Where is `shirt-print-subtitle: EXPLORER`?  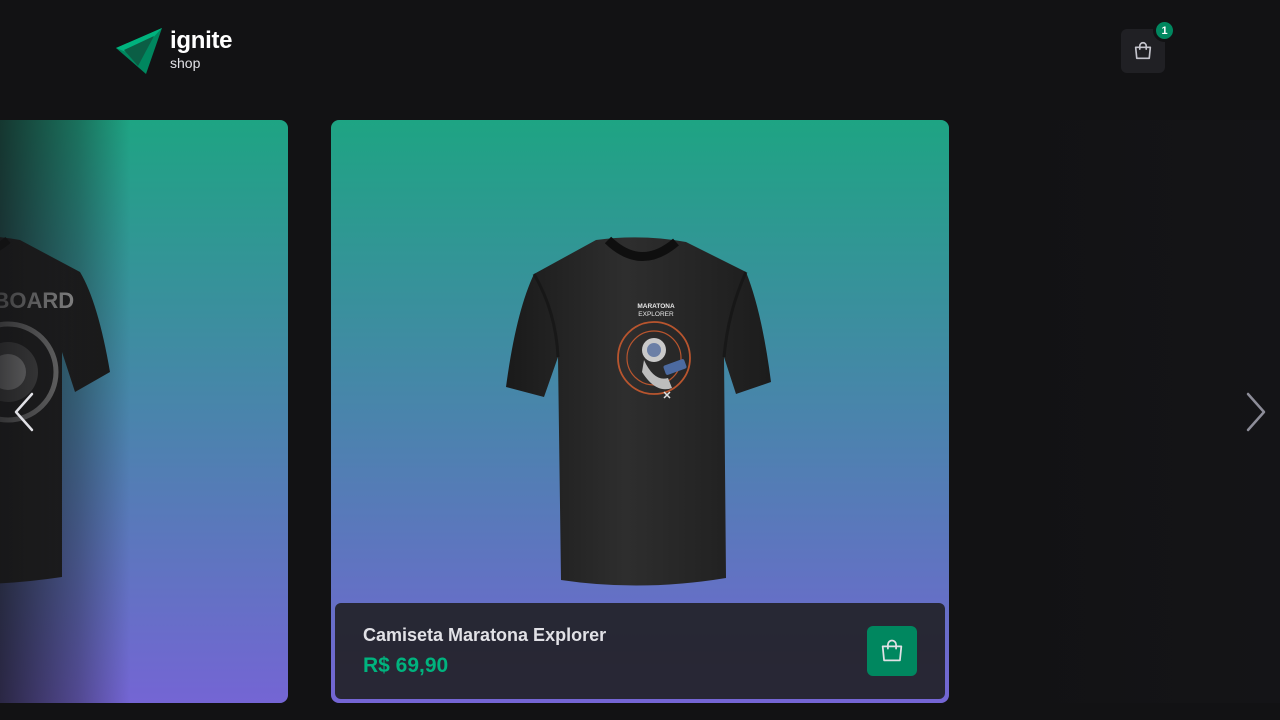
shirt-print-subtitle: EXPLORER is located at coordinates (656, 314).